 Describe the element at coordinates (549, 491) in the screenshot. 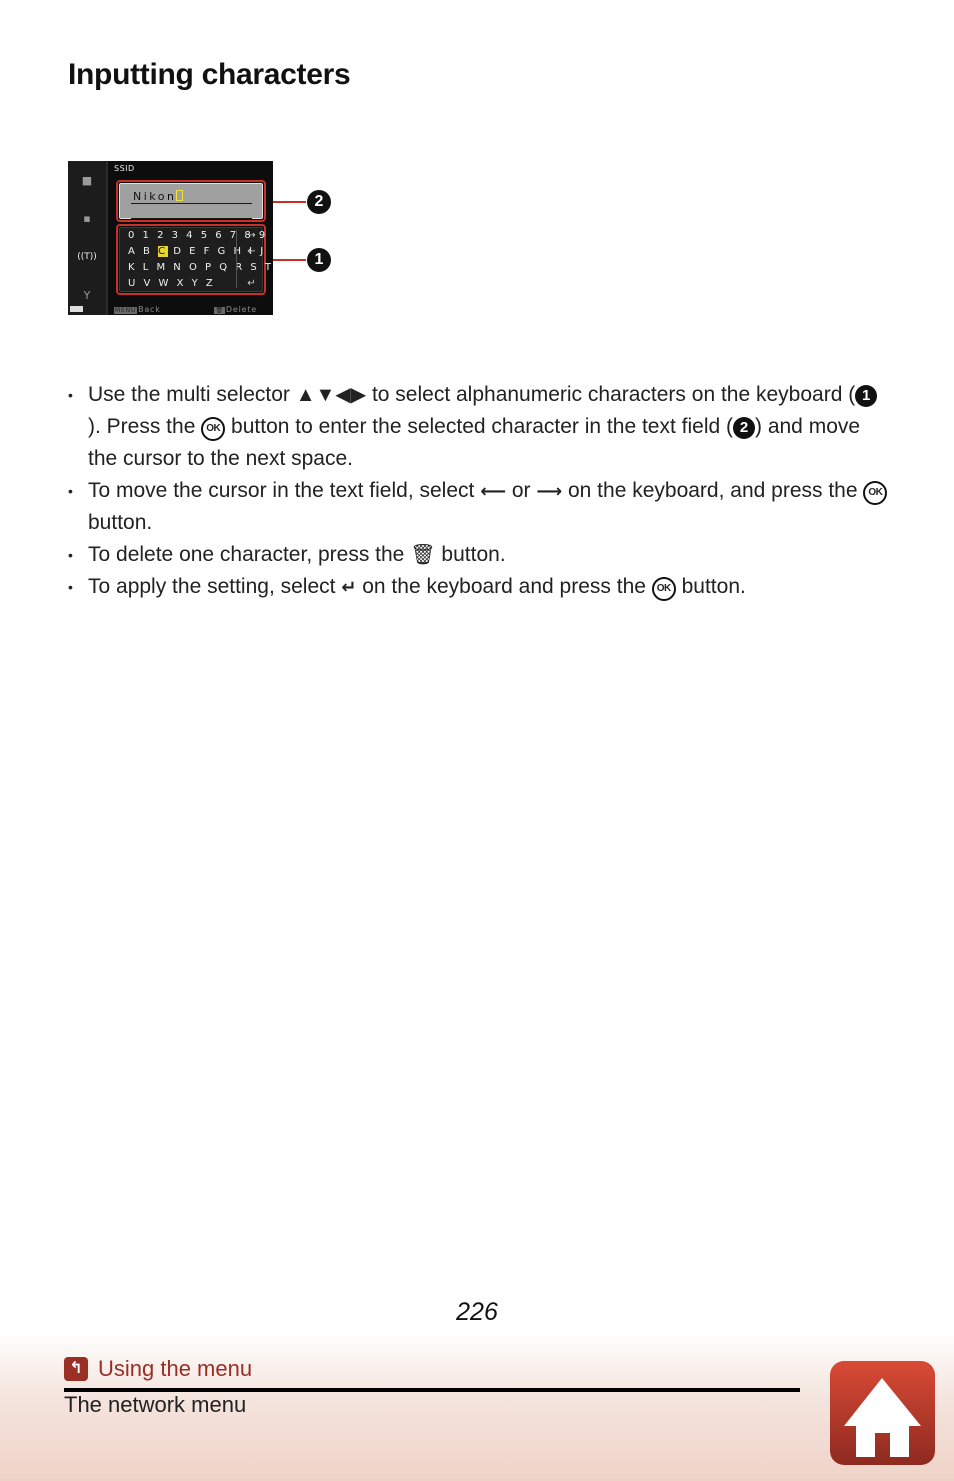

I see `right-arrow-icon: ⟶` at that location.